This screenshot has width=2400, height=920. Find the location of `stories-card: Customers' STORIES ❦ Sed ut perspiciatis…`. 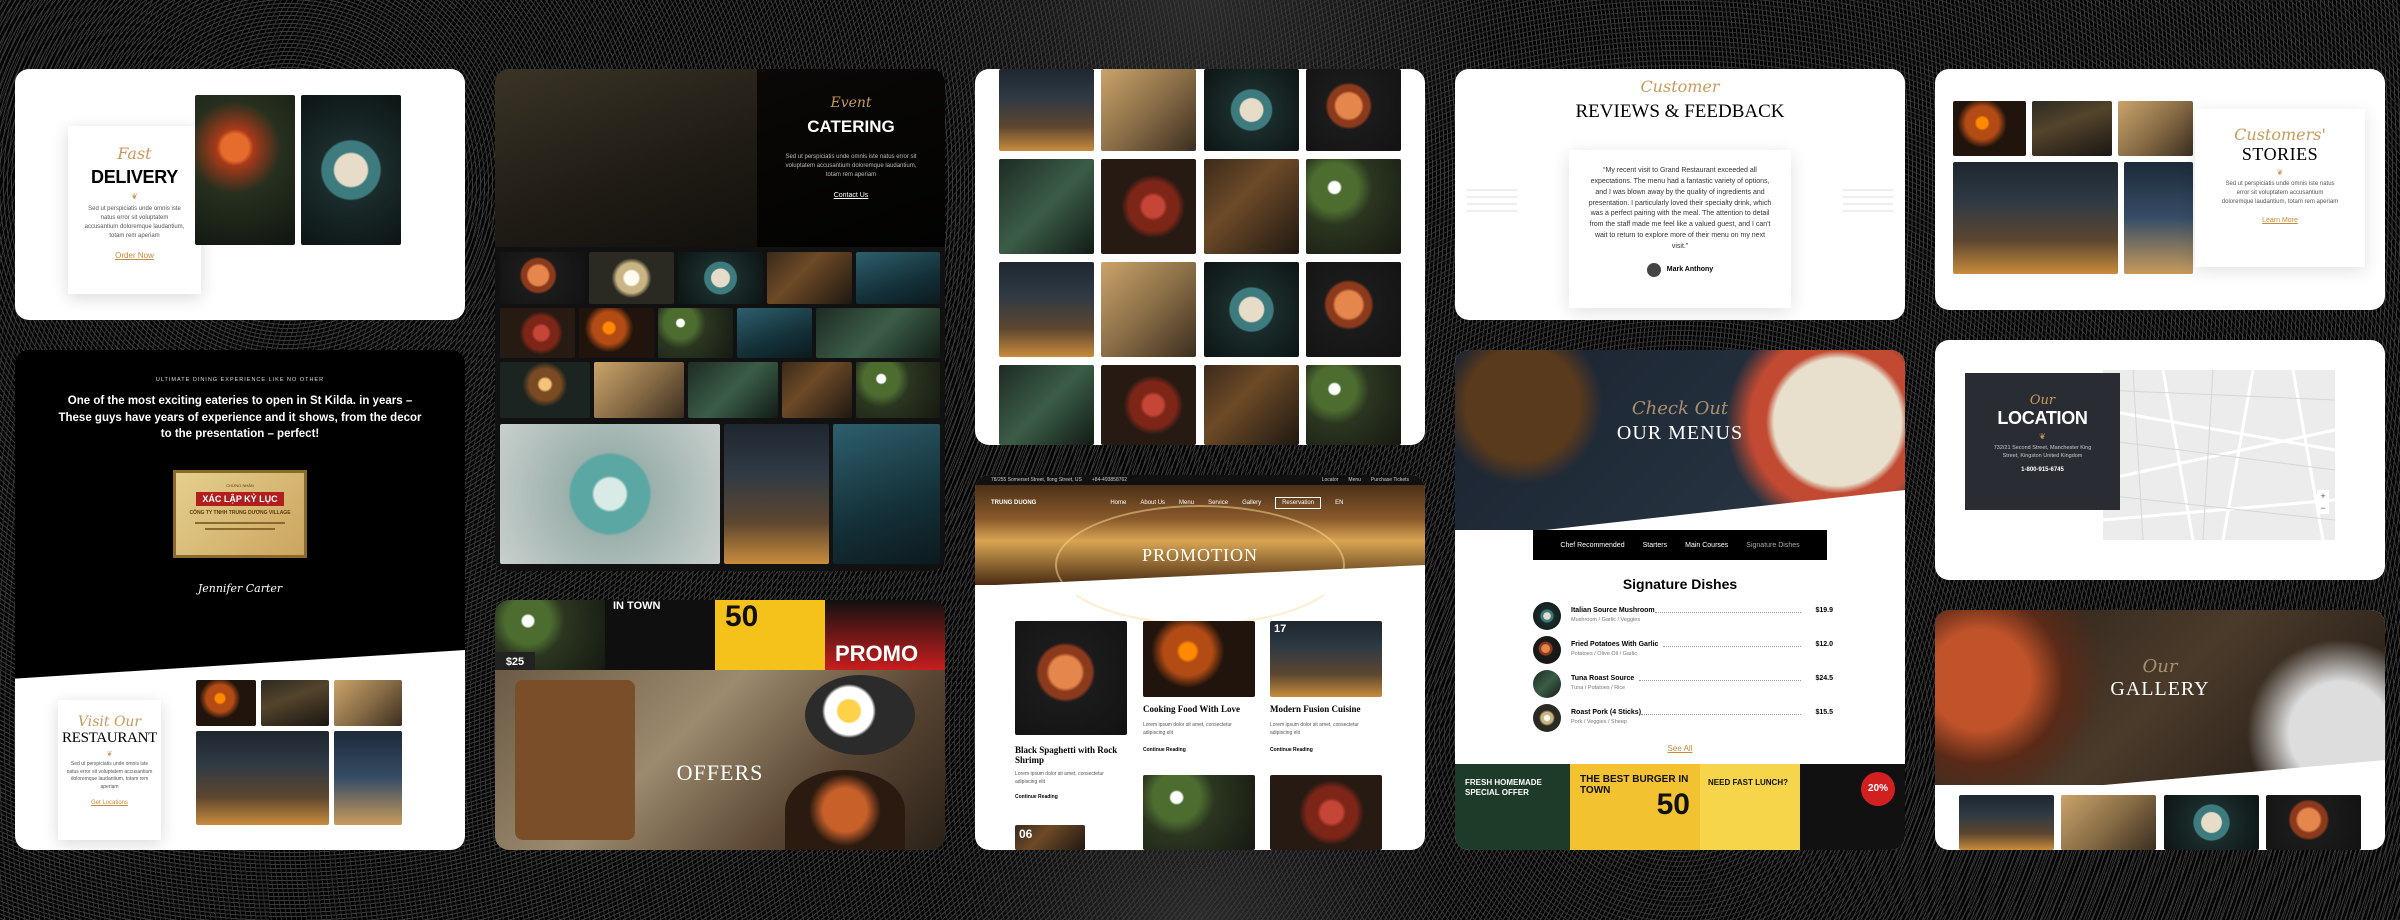

stories-card: Customers' STORIES ❦ Sed ut perspiciatis… is located at coordinates (2160, 189).